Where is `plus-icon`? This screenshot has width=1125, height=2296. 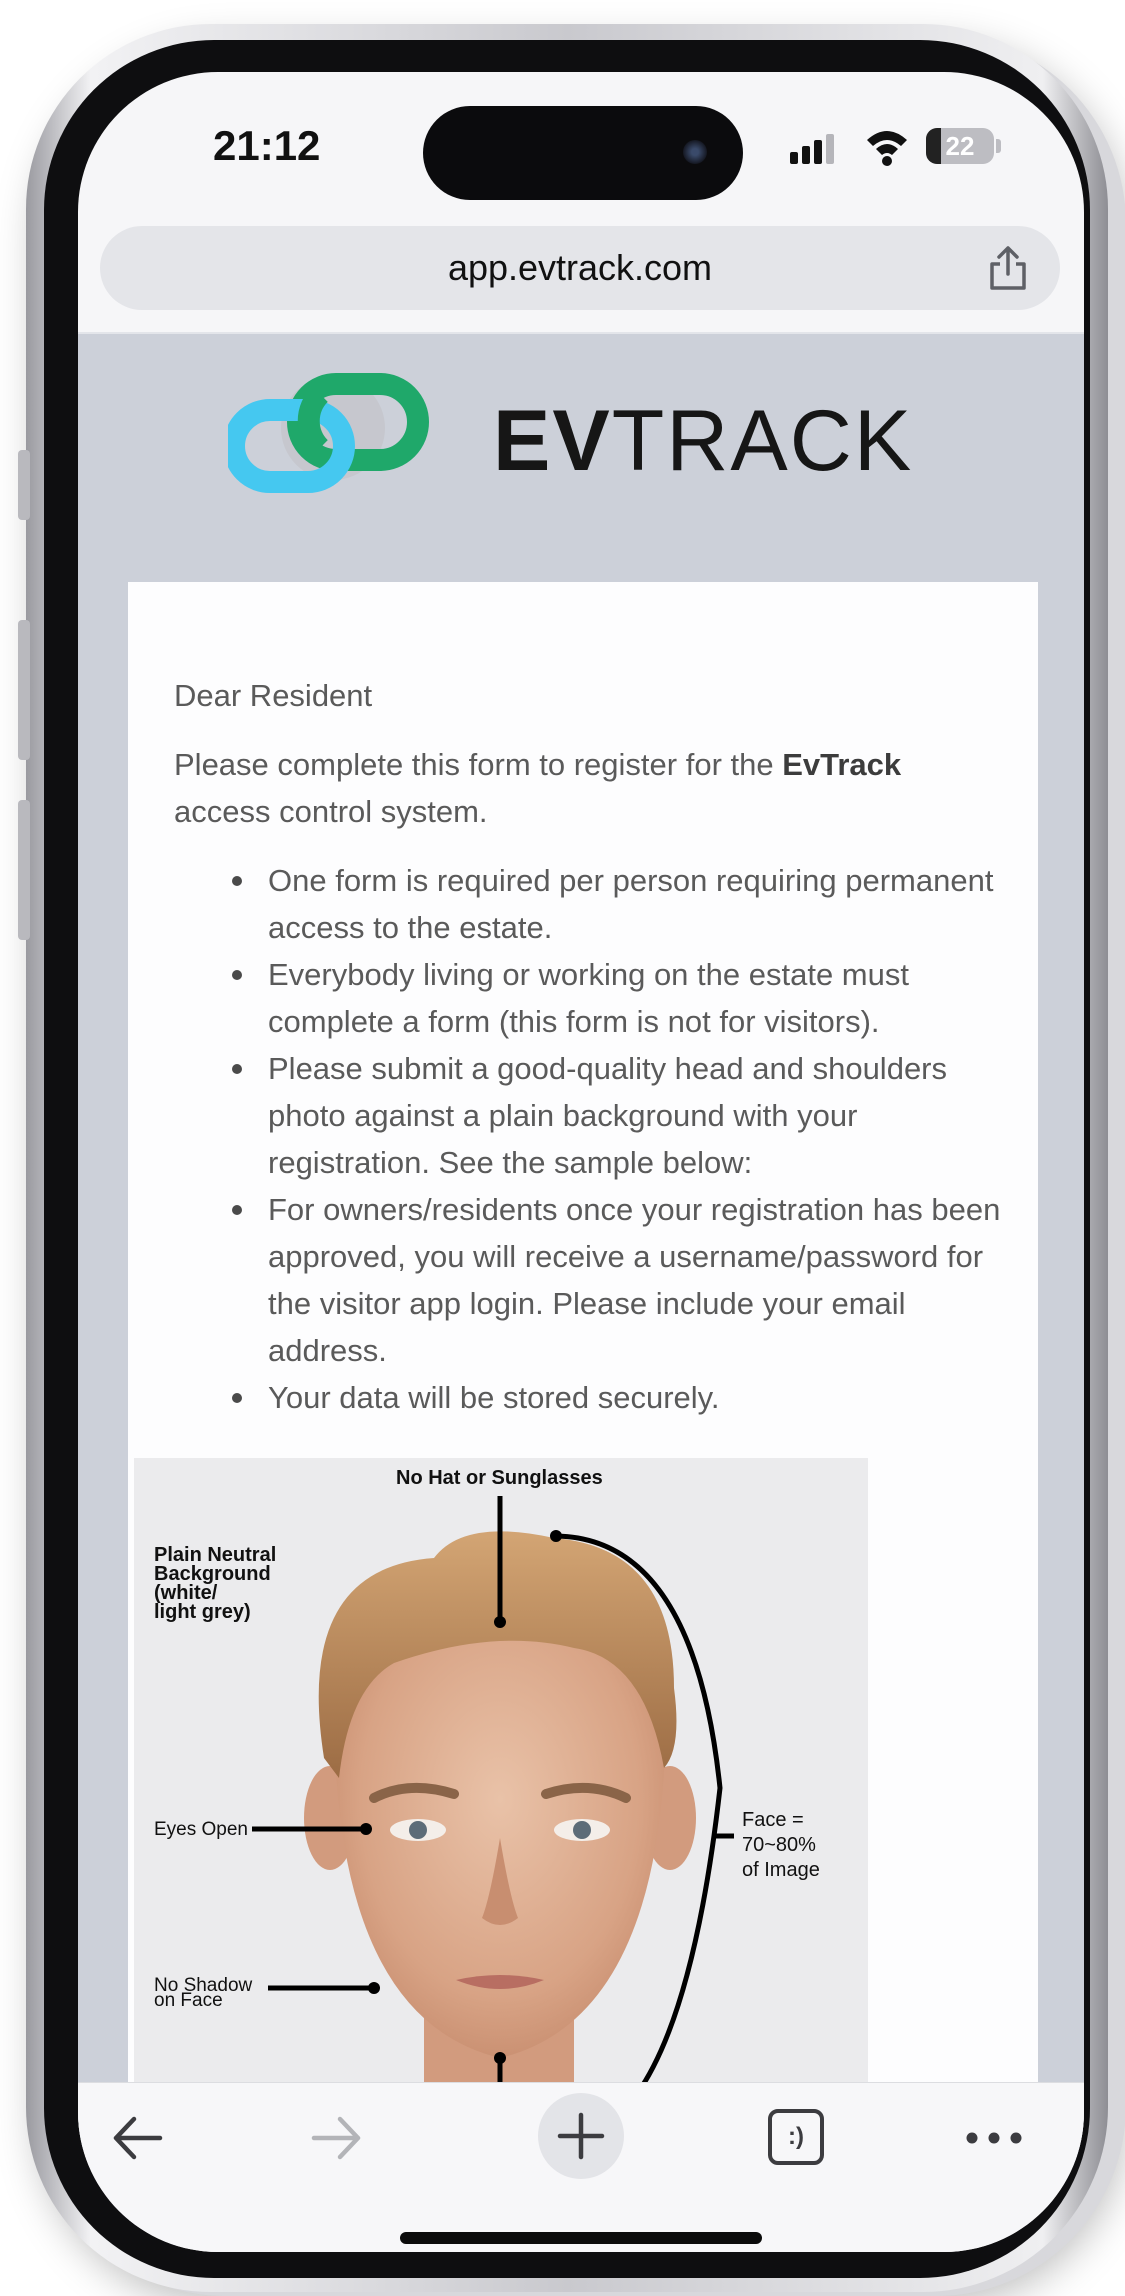 plus-icon is located at coordinates (581, 2136).